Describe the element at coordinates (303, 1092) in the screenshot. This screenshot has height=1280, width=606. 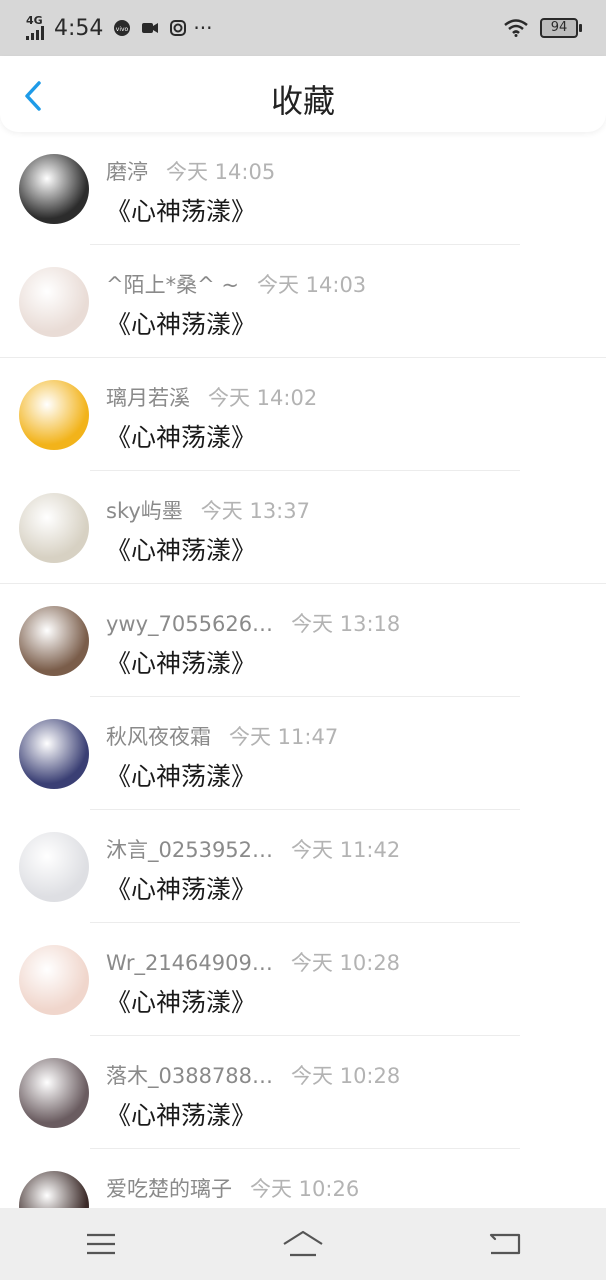
I see `list-item: 落木_0388788… 今天 10:28 《心神荡漾》` at that location.